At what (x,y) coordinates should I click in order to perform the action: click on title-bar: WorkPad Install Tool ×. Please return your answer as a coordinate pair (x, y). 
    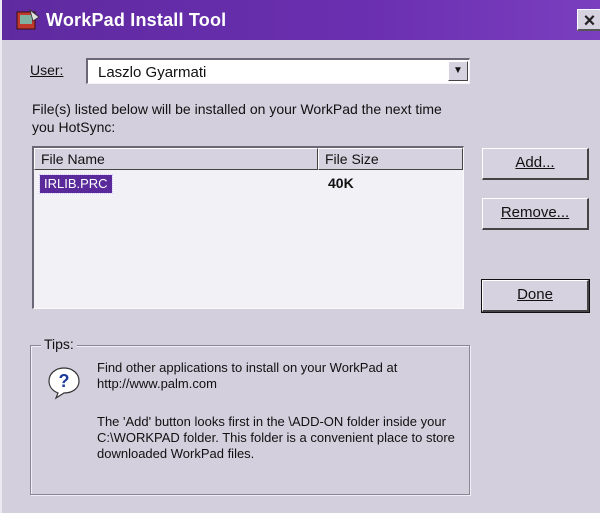
    Looking at the image, I should click on (301, 20).